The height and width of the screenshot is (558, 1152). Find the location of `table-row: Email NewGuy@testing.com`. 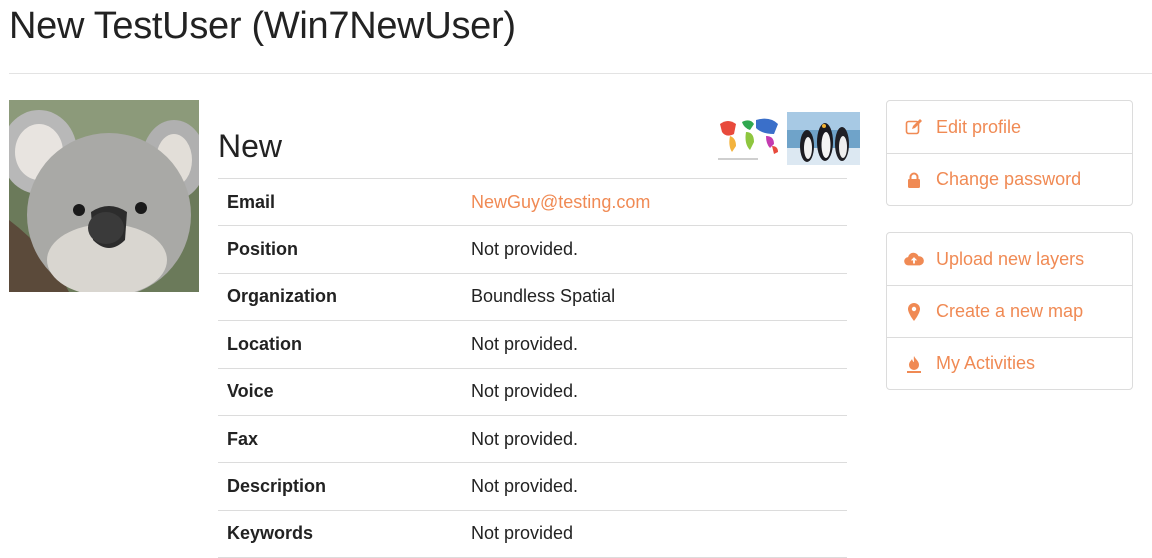

table-row: Email NewGuy@testing.com is located at coordinates (532, 202).